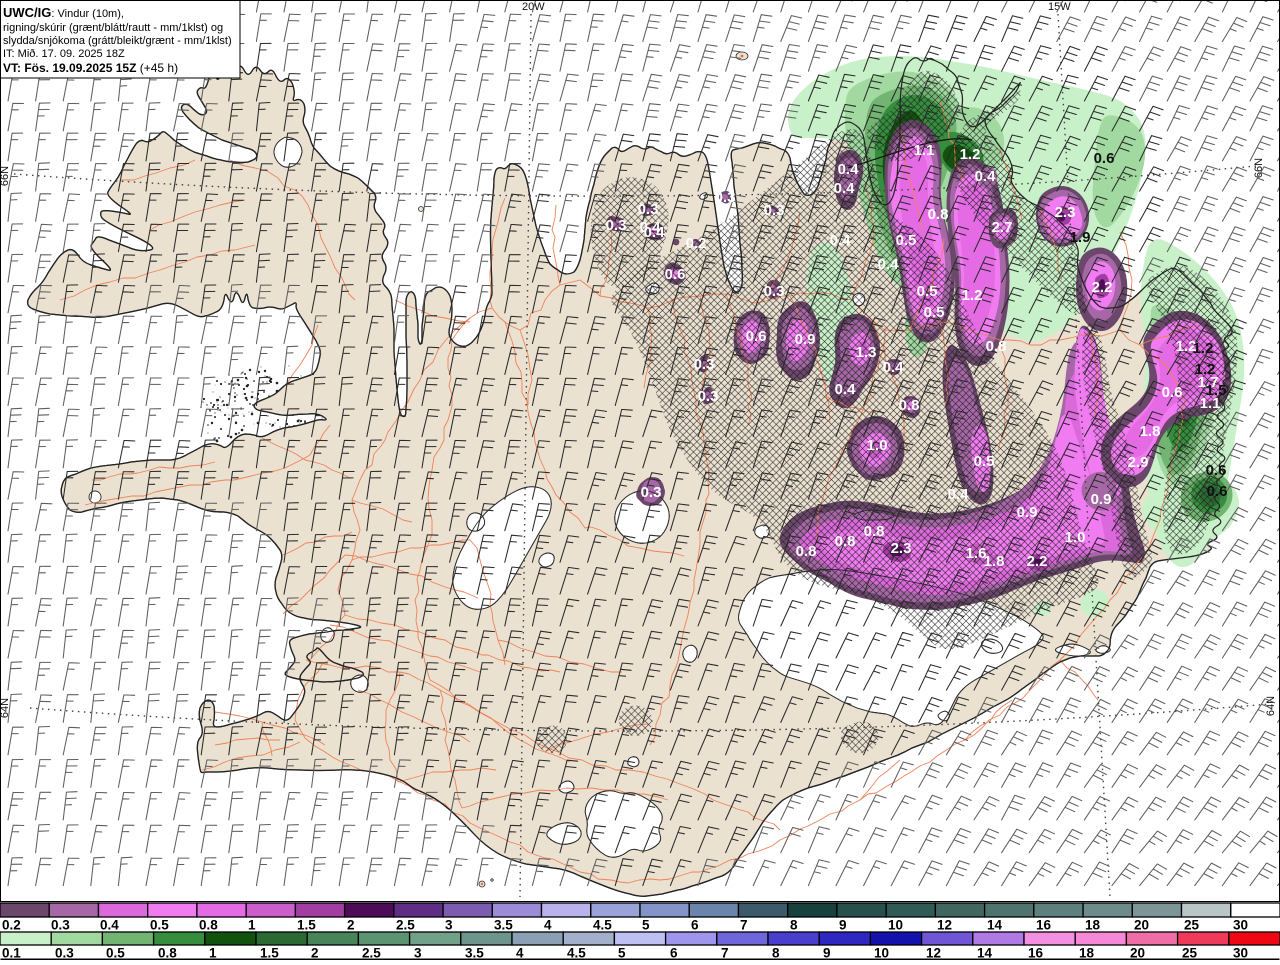 This screenshot has height=965, width=1280. What do you see at coordinates (1080, 237) in the screenshot?
I see `svg-text: 1.9` at bounding box center [1080, 237].